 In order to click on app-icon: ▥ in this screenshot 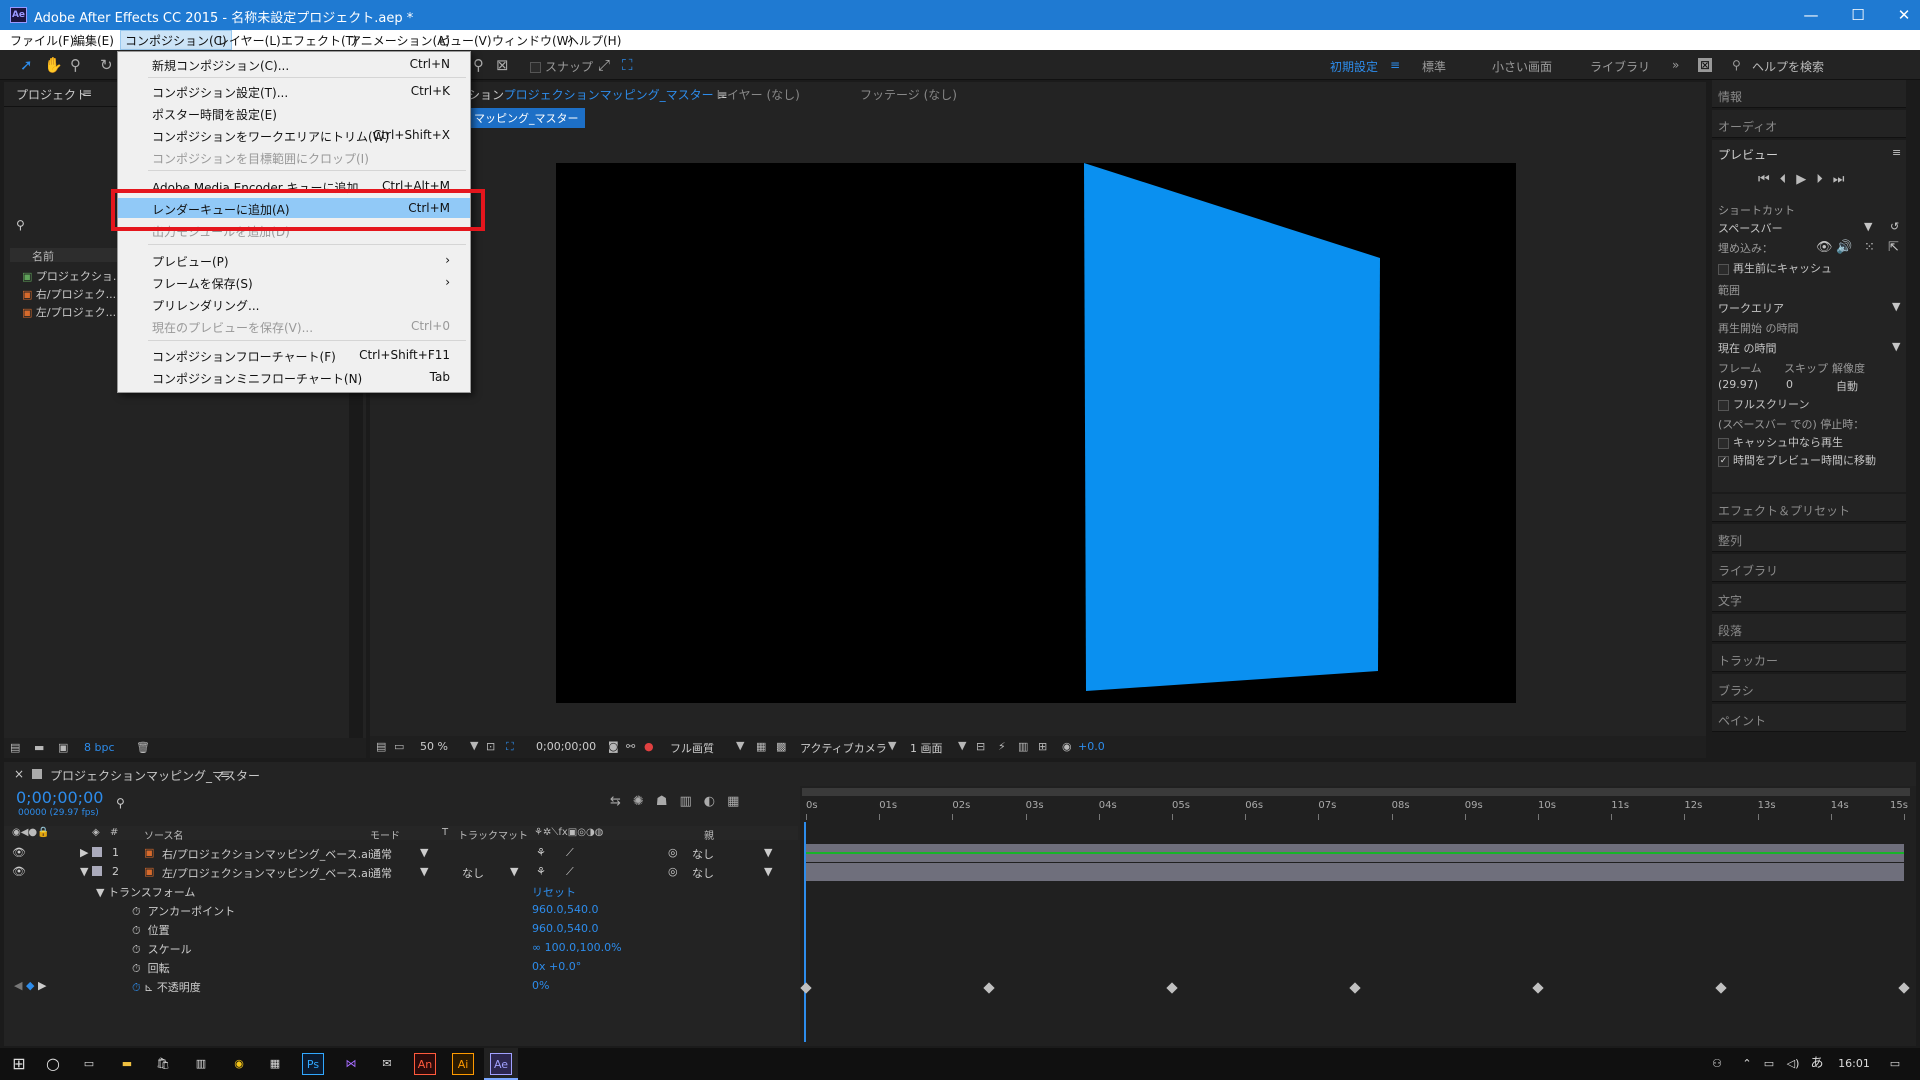, I will do `click(201, 1064)`.